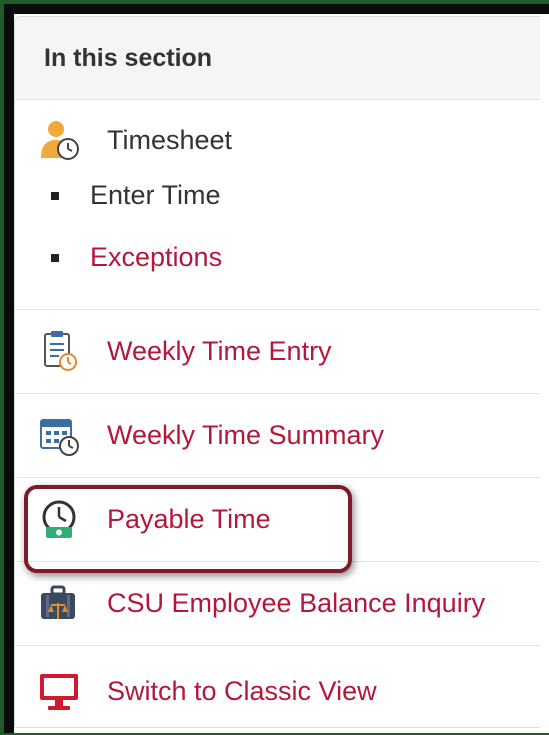 The image size is (549, 735). I want to click on payable-time-item: Payable Time, so click(277, 520).